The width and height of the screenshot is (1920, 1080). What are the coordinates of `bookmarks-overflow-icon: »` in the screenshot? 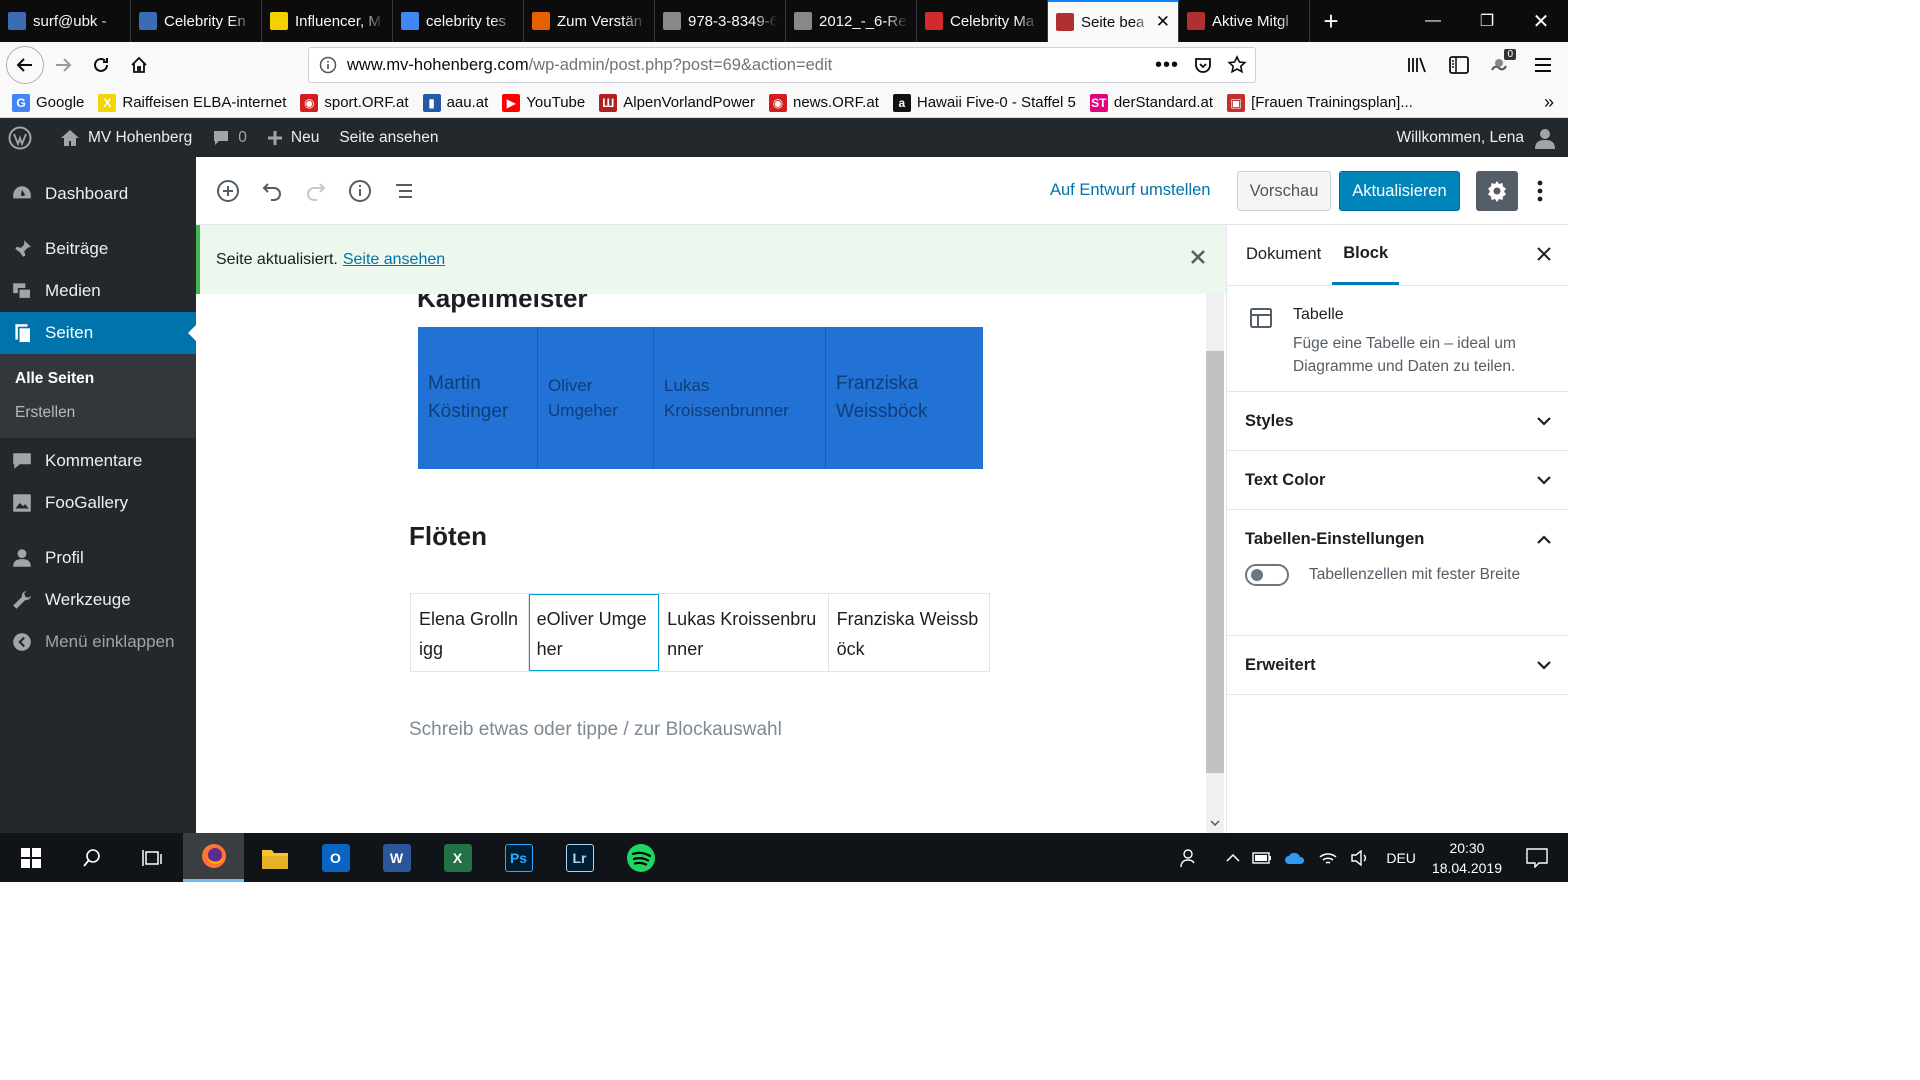 It's located at (1549, 102).